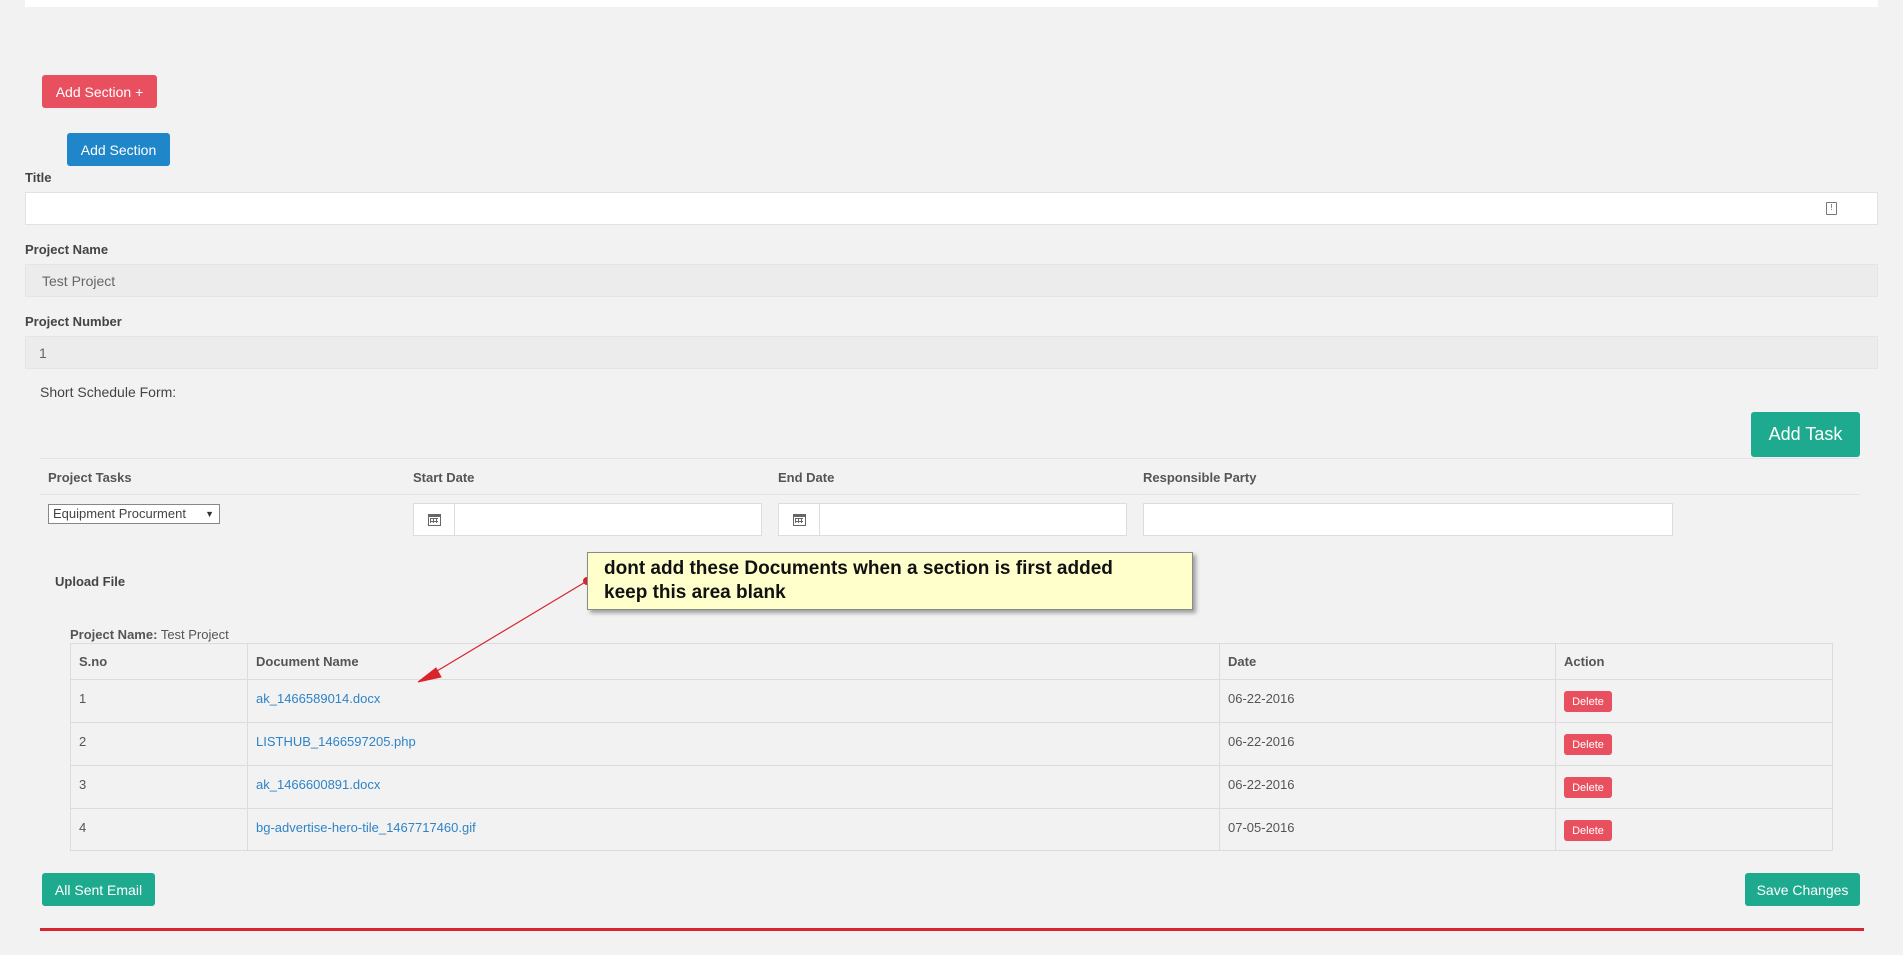 This screenshot has height=955, width=1903. I want to click on annotation-arrow, so click(504, 630).